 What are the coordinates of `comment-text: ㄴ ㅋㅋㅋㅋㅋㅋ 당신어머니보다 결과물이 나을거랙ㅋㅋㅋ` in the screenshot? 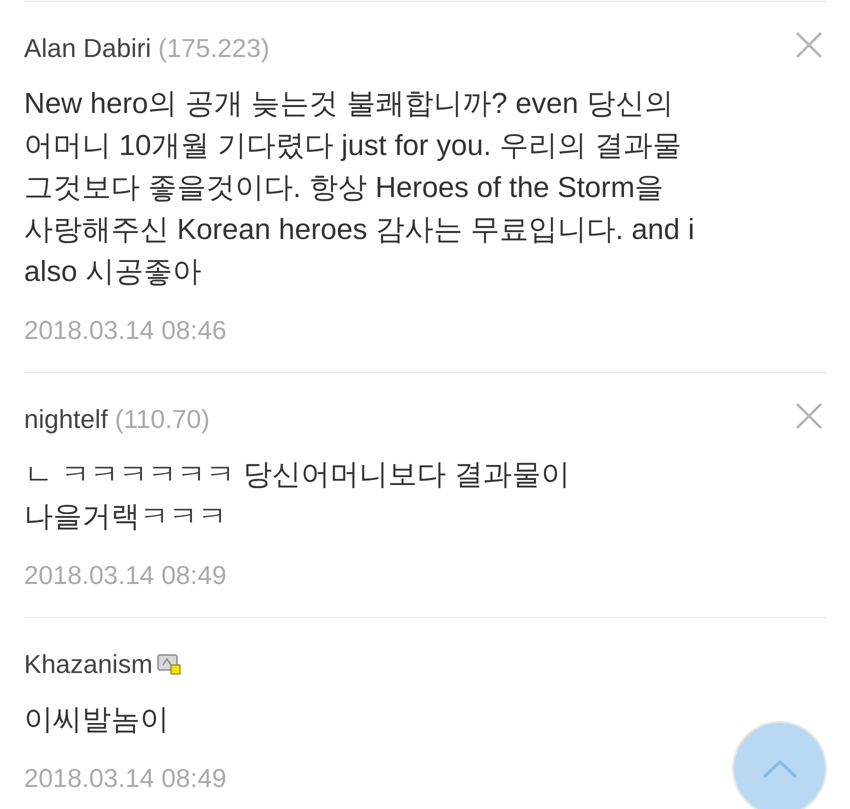 It's located at (297, 496).